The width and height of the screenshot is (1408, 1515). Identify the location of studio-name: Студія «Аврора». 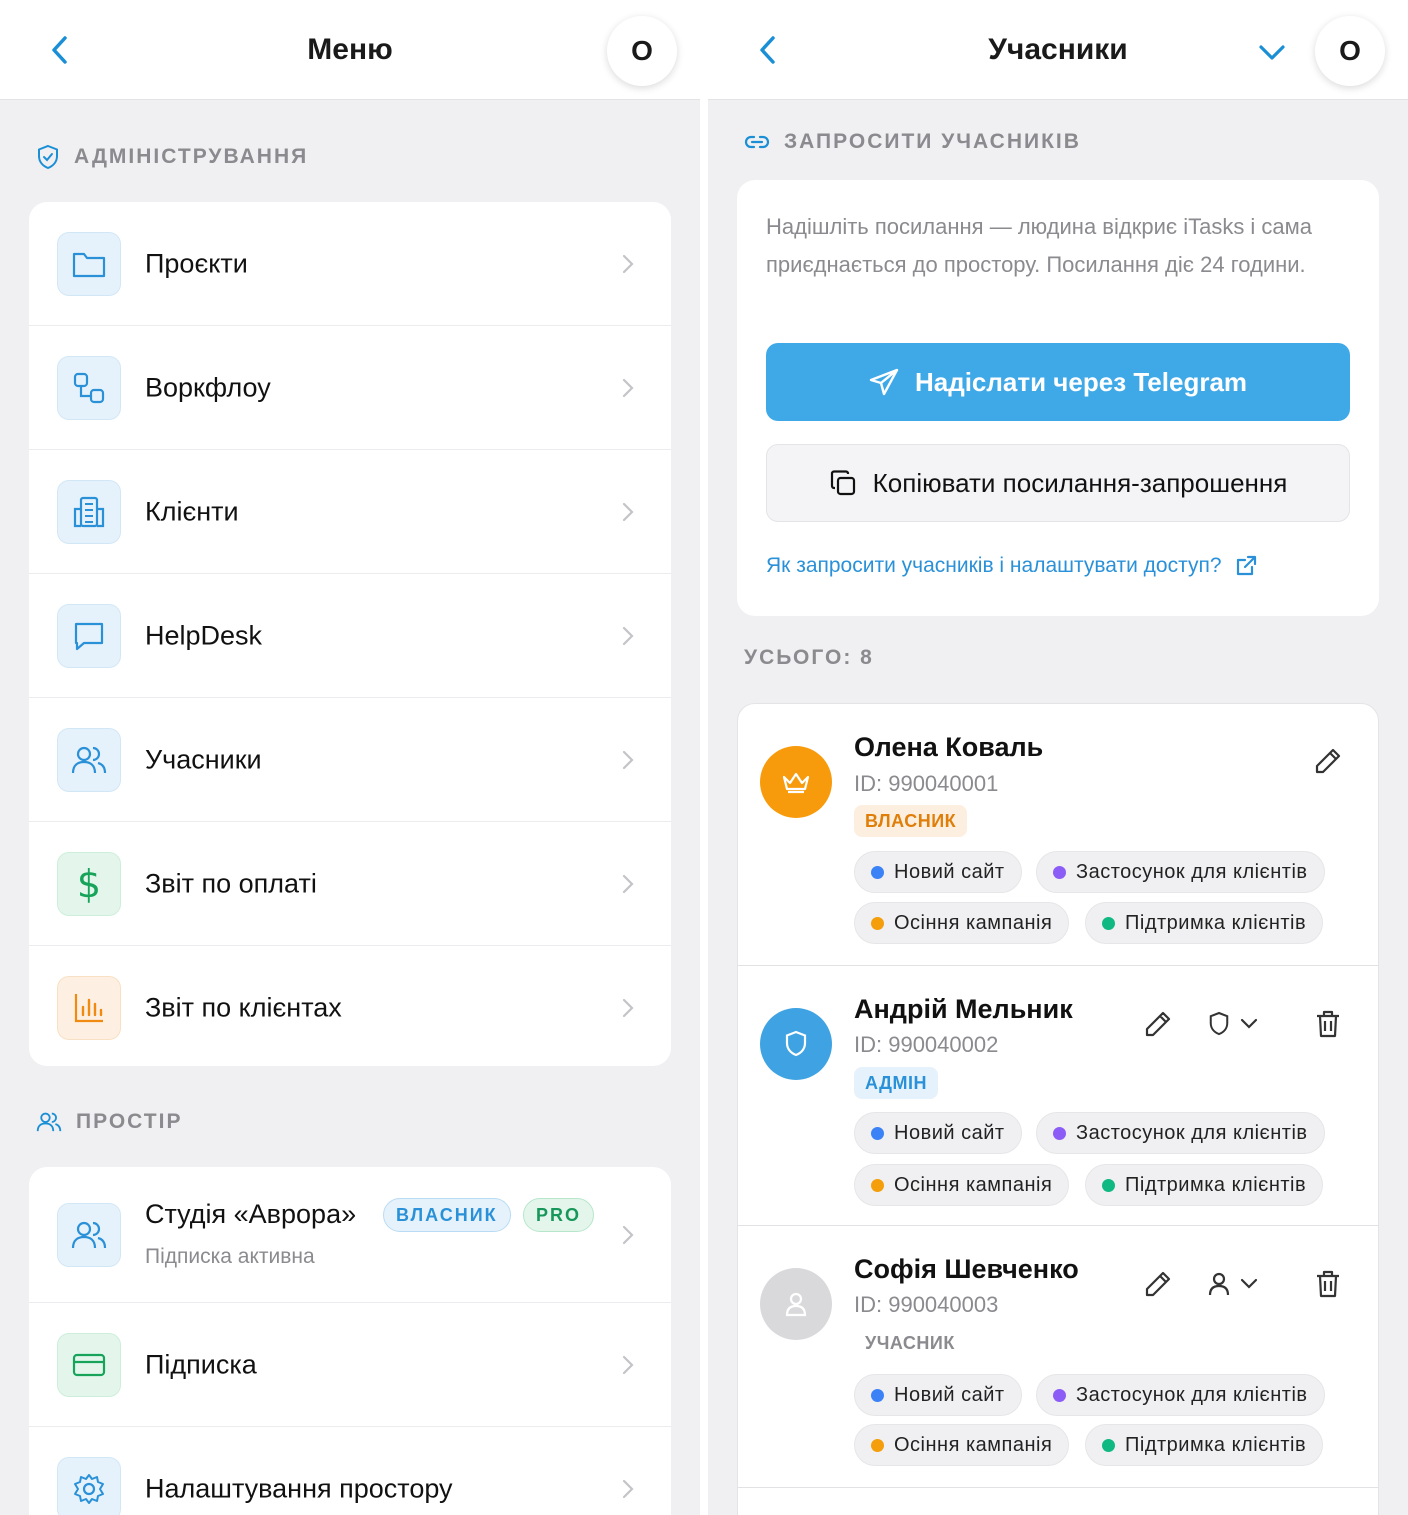
(251, 1214).